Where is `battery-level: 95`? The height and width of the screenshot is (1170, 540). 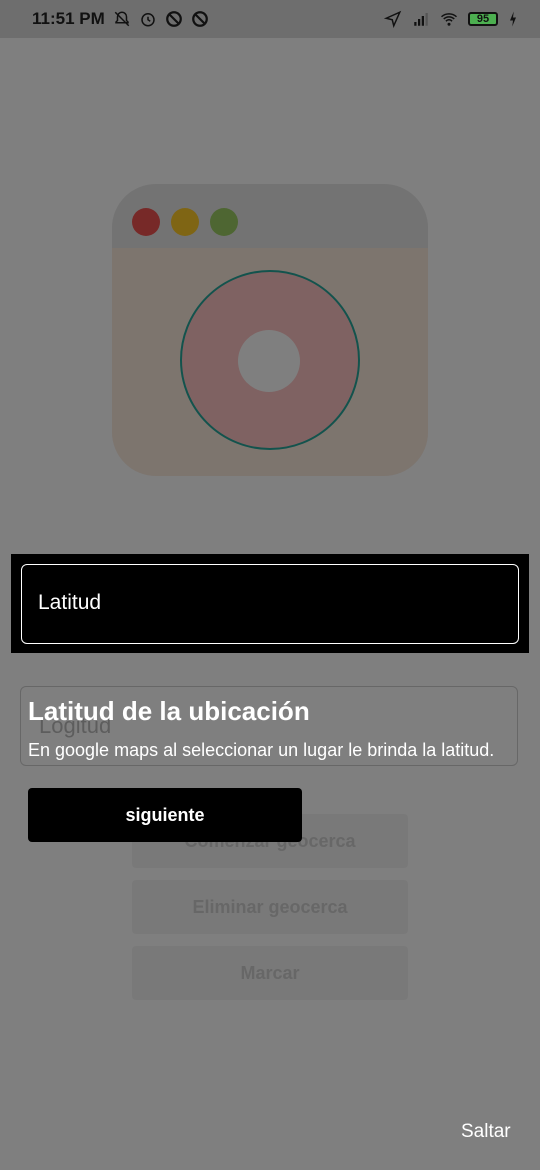
battery-level: 95 is located at coordinates (483, 19).